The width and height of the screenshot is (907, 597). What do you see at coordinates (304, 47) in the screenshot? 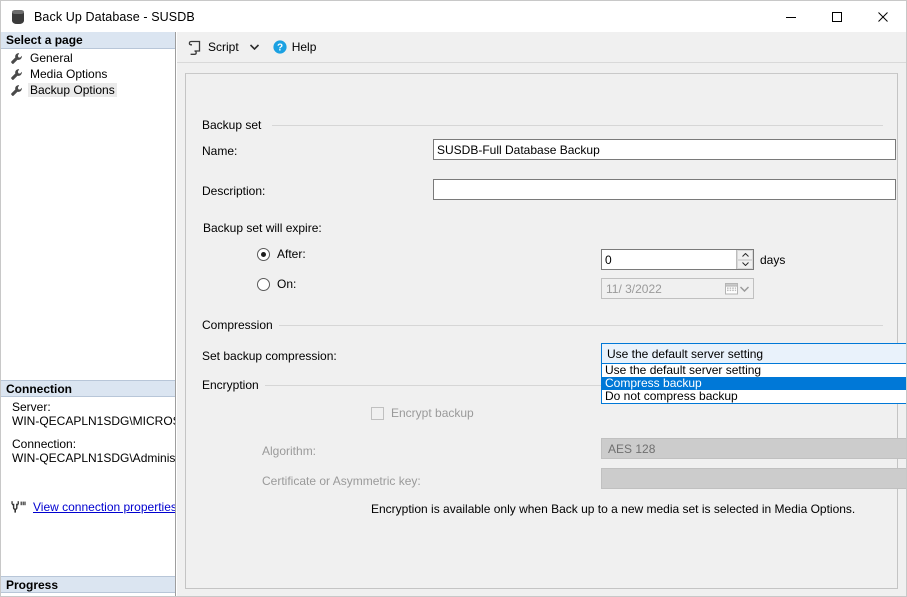
I see `help-label: Help` at bounding box center [304, 47].